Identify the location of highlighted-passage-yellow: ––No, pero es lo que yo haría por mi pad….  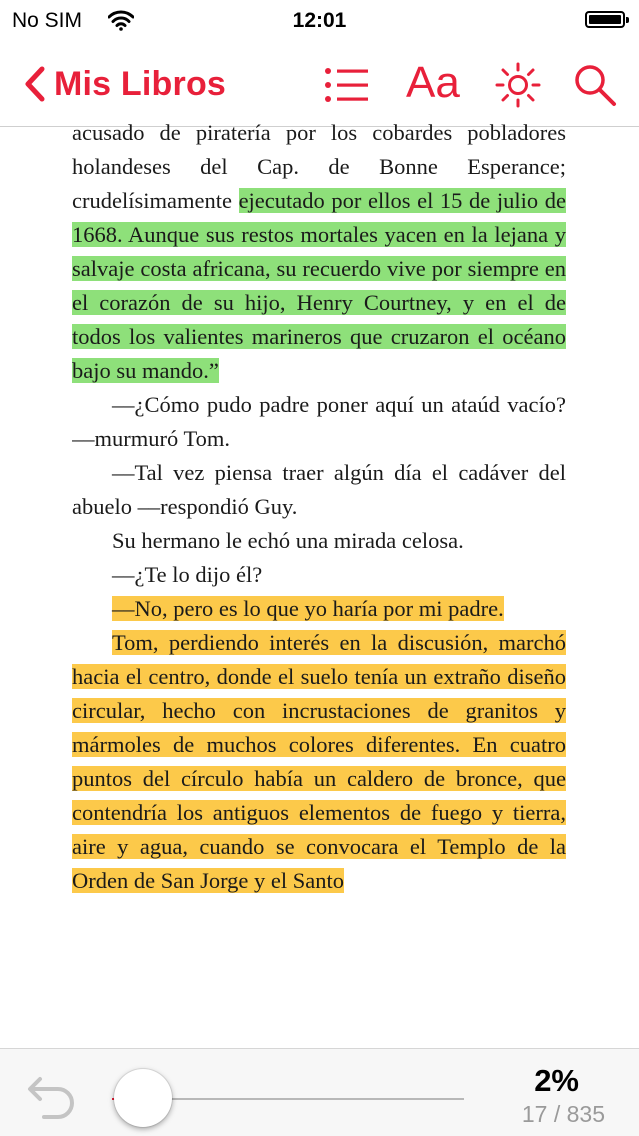
(308, 608).